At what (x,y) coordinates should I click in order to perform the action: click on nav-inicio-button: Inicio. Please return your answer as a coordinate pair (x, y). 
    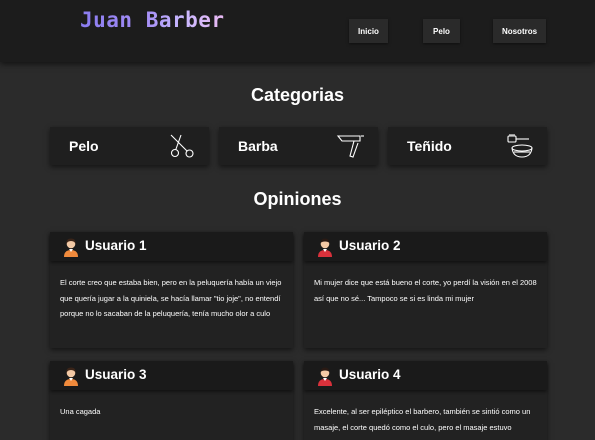
    Looking at the image, I should click on (368, 31).